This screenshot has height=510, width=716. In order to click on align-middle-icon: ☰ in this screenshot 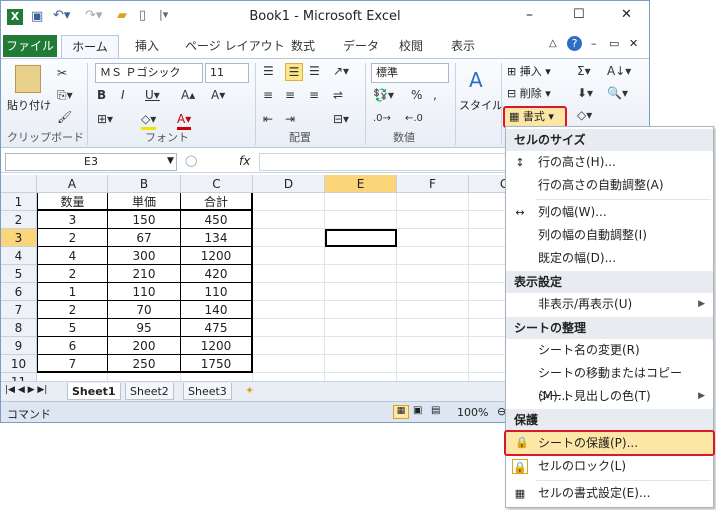, I will do `click(294, 72)`.